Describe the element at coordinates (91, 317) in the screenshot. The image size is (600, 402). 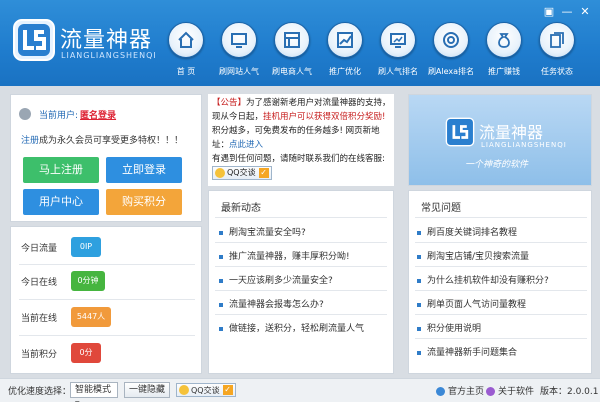
I see `stat-value-online-users: 5447人` at that location.